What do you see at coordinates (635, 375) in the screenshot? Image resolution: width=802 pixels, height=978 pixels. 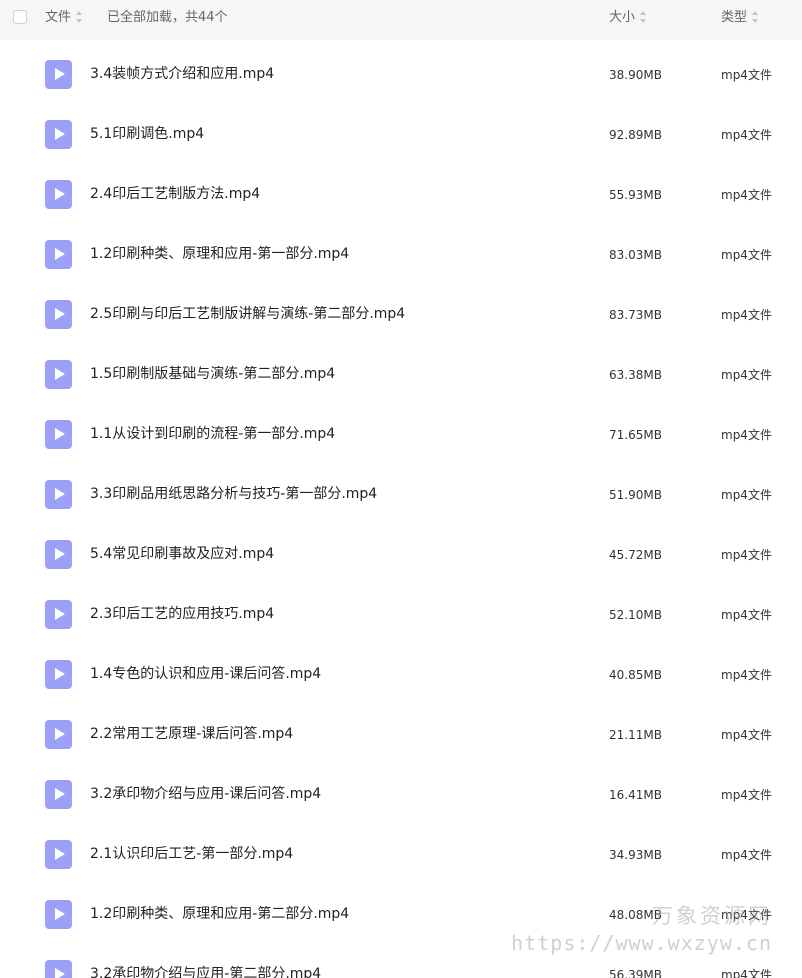 I see `file-size: 63.38MB` at bounding box center [635, 375].